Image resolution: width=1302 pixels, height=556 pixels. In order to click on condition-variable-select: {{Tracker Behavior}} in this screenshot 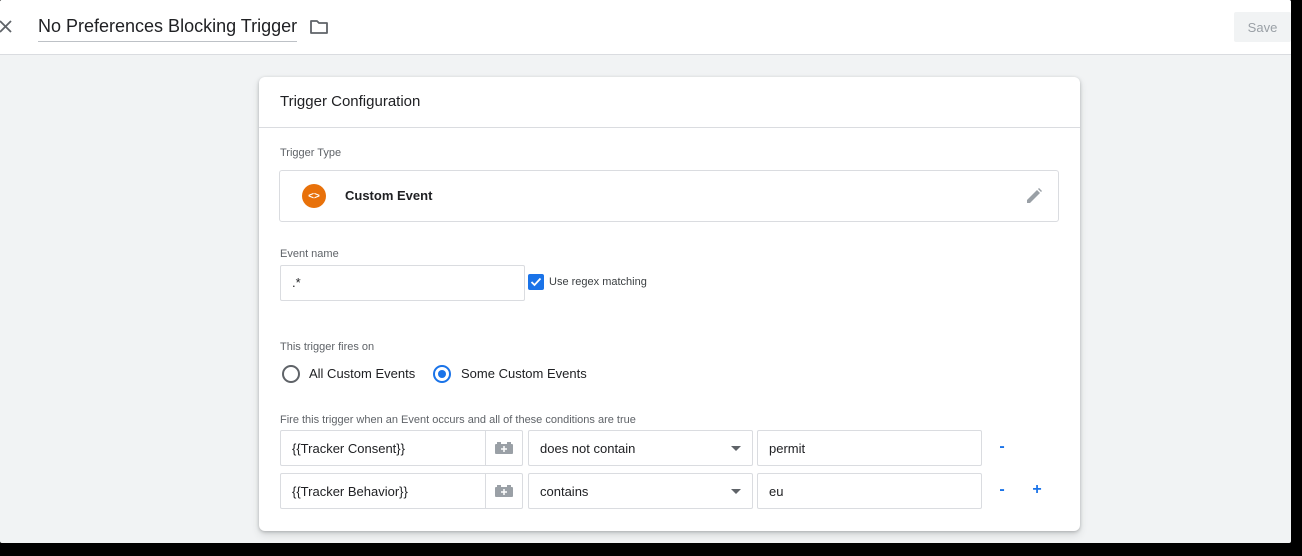, I will do `click(401, 491)`.